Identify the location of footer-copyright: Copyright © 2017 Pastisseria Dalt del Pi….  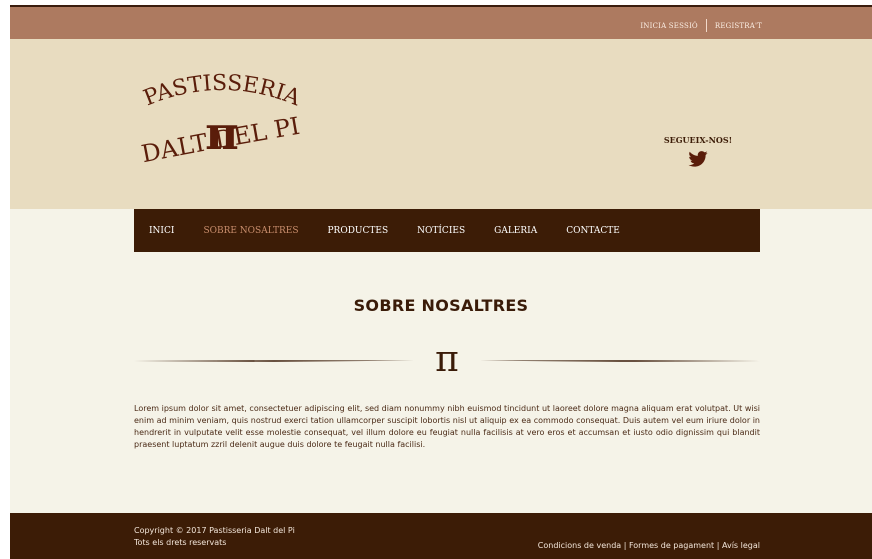
(214, 537).